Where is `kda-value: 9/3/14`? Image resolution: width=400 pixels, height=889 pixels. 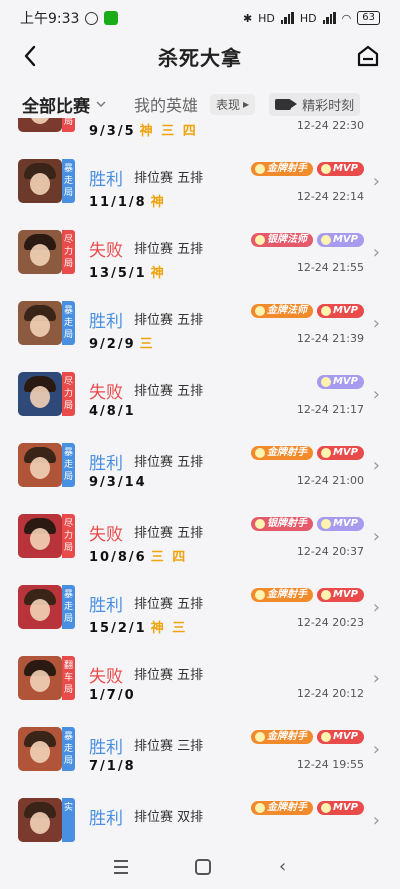 kda-value: 9/3/14 is located at coordinates (118, 482).